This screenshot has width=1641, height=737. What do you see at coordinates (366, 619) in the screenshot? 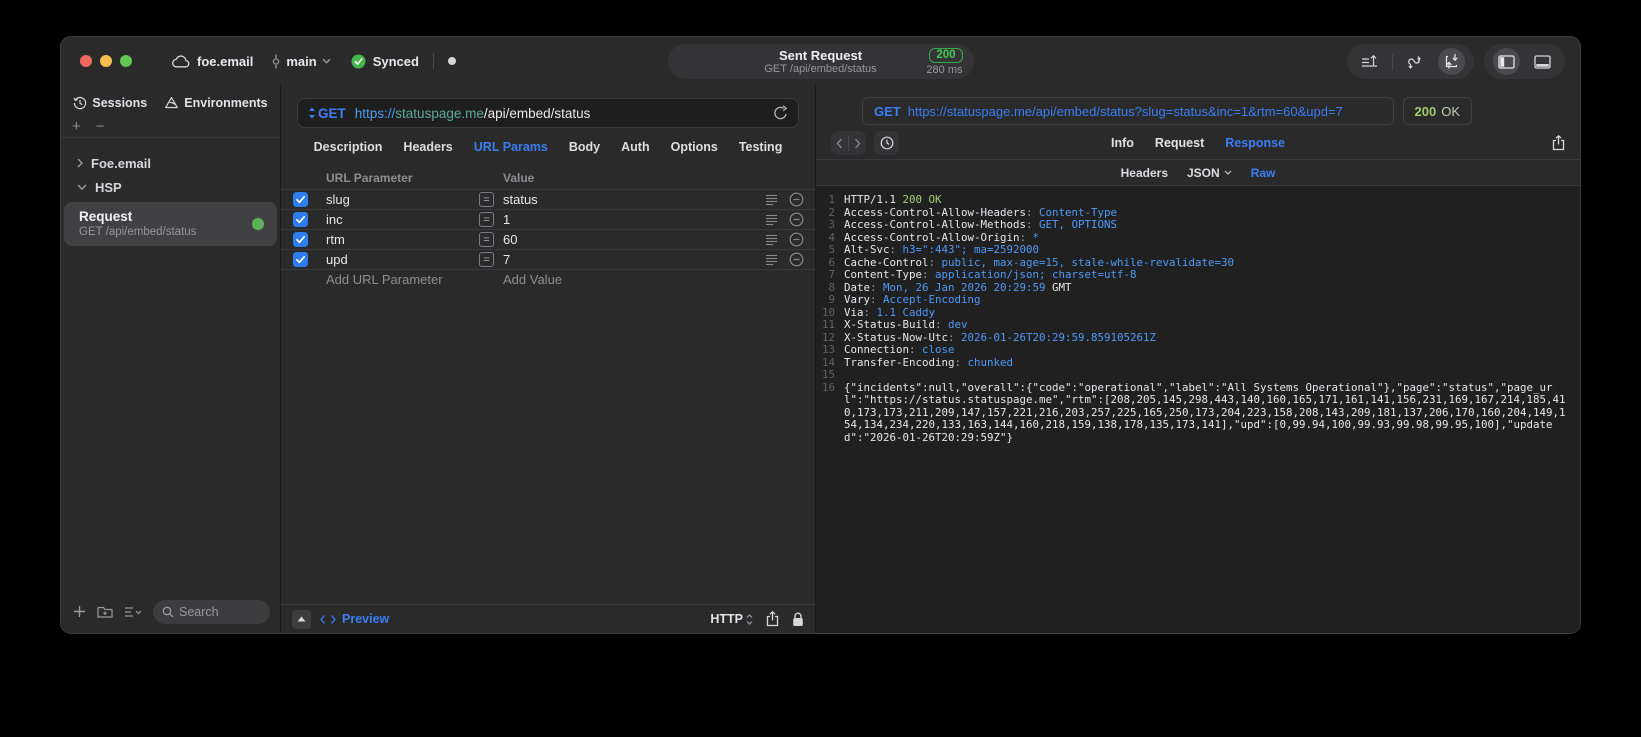
I see `preview-label: Preview` at bounding box center [366, 619].